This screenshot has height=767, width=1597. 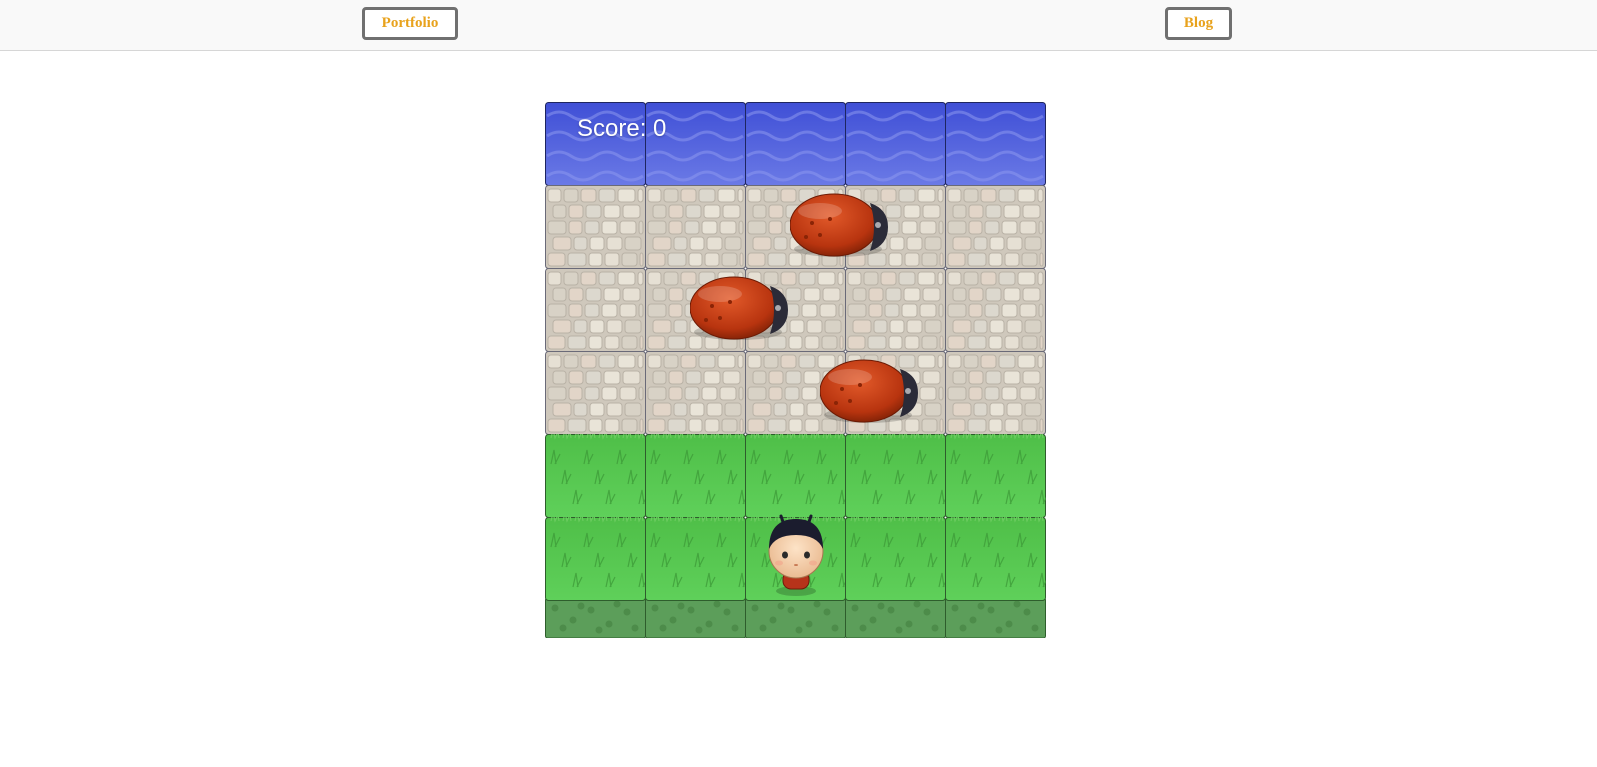 What do you see at coordinates (1198, 23) in the screenshot?
I see `blog-button: Blog` at bounding box center [1198, 23].